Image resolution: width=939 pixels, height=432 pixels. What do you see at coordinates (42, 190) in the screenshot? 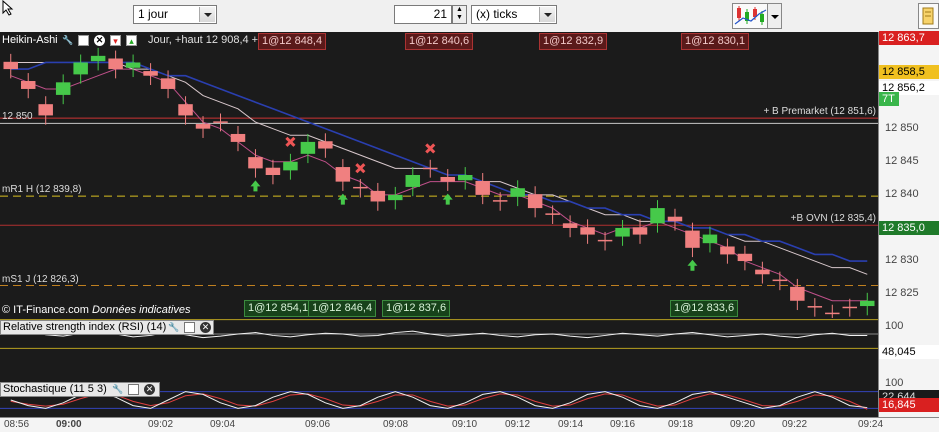
I see `level-label: mR1 H (12 839,8)` at bounding box center [42, 190].